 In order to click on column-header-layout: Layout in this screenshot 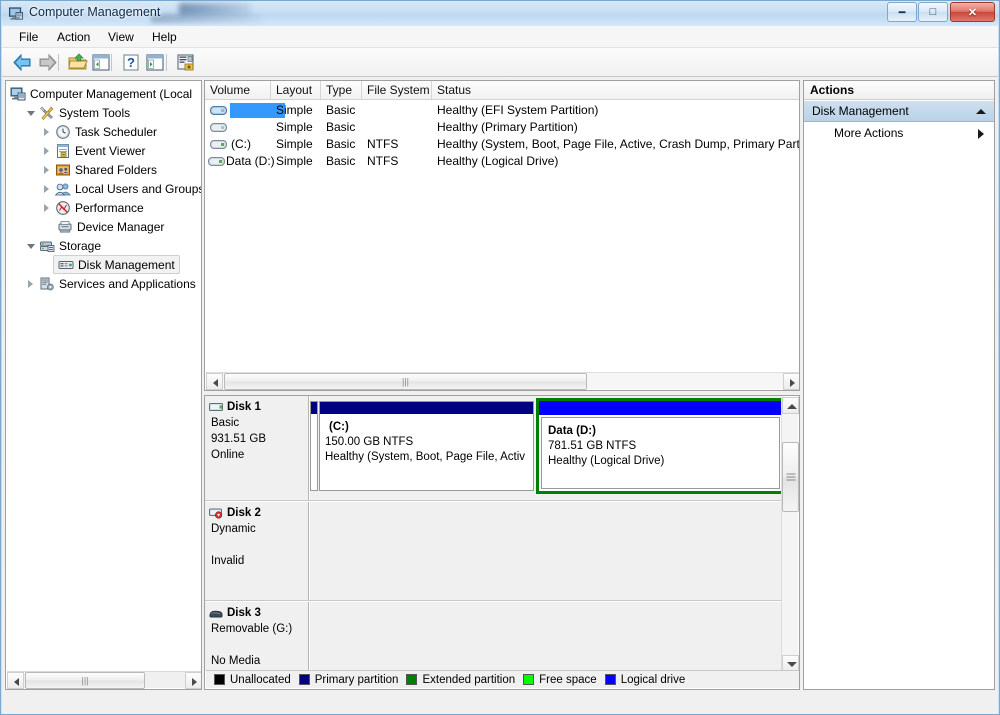, I will do `click(296, 90)`.